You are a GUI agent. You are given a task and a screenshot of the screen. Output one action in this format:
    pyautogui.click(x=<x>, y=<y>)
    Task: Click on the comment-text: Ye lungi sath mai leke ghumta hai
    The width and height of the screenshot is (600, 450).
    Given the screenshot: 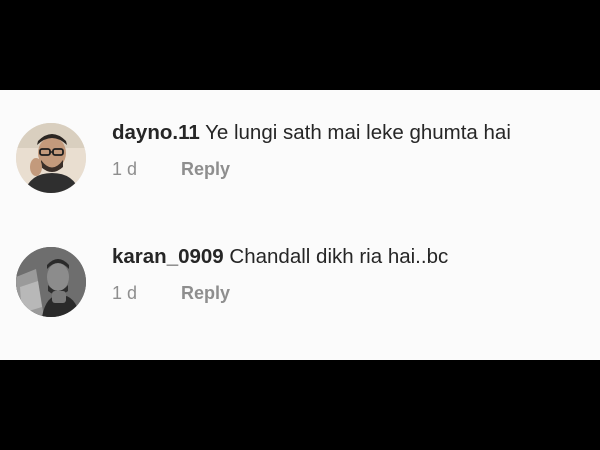 What is the action you would take?
    pyautogui.click(x=358, y=132)
    